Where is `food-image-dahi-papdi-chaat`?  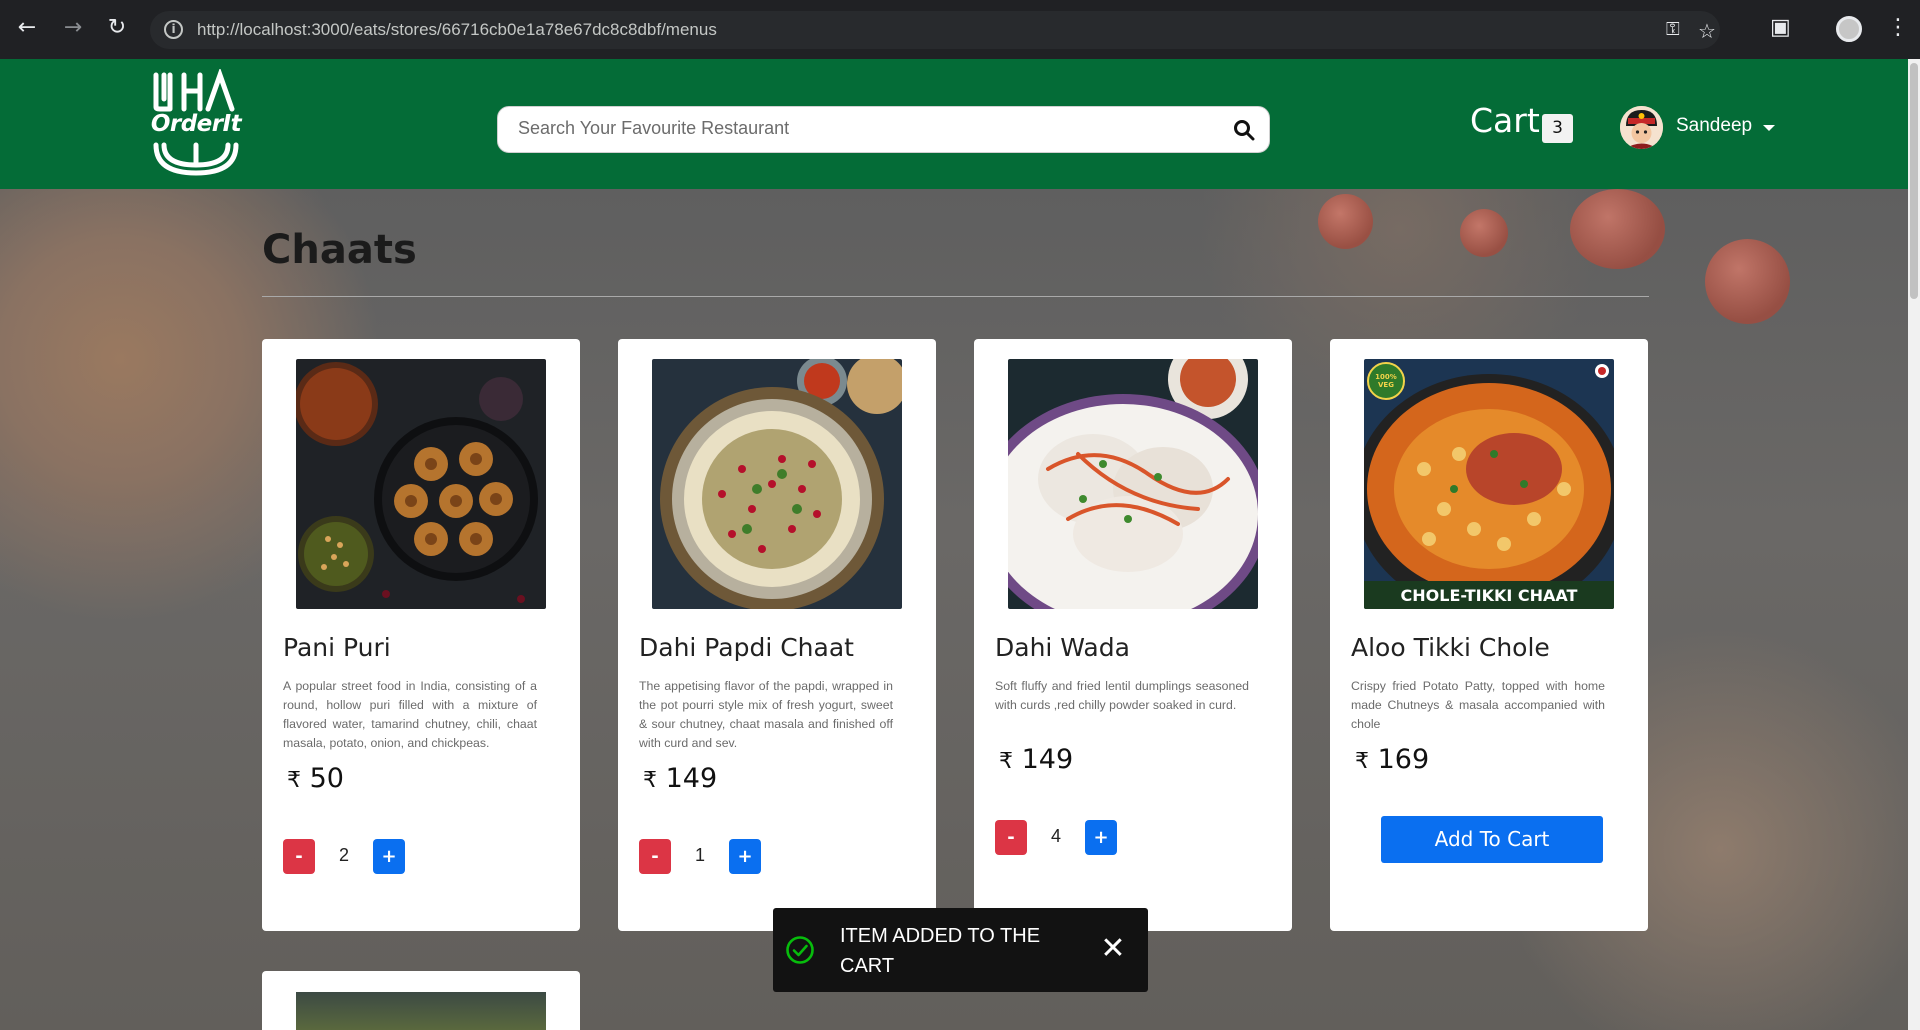 food-image-dahi-papdi-chaat is located at coordinates (777, 484).